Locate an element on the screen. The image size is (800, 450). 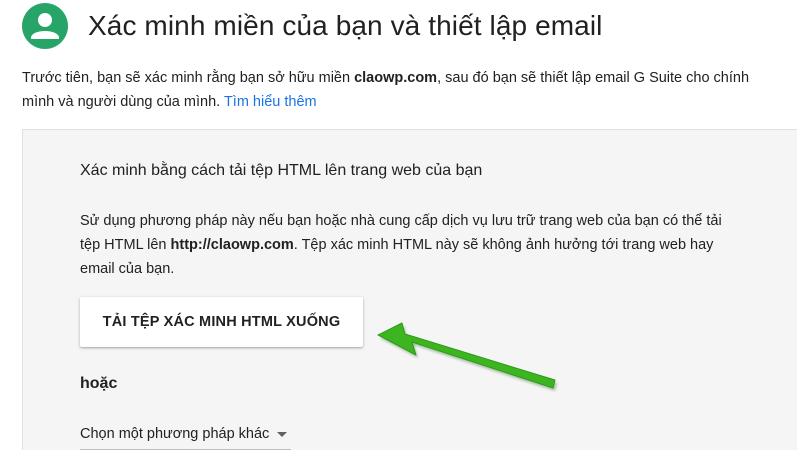
method-select-dropdown: Chọn một phương pháp khác is located at coordinates (186, 438).